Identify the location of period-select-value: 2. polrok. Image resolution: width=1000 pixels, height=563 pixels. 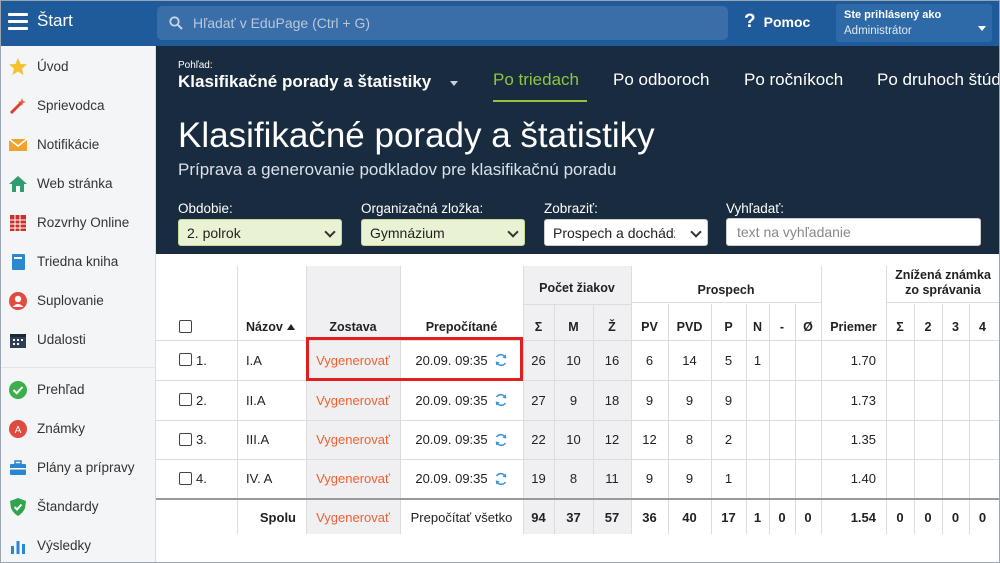
(214, 232).